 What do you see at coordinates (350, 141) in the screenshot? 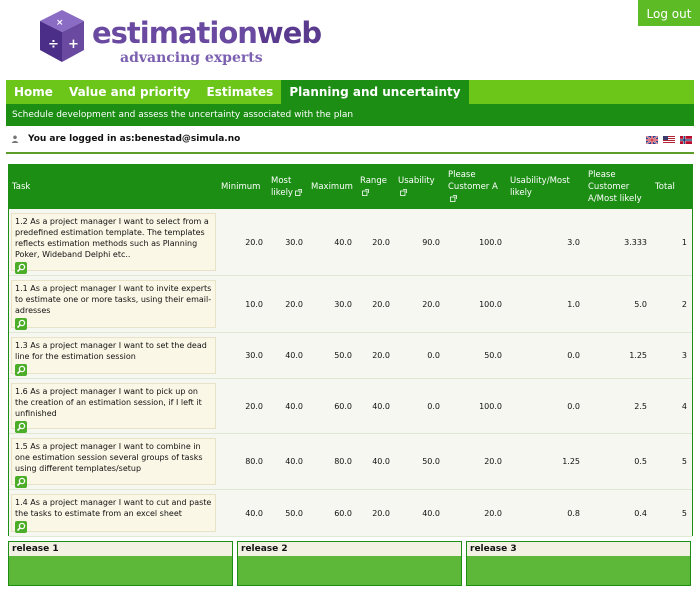
I see `user-info-bar: You are logged in as:benestad@simula.no` at bounding box center [350, 141].